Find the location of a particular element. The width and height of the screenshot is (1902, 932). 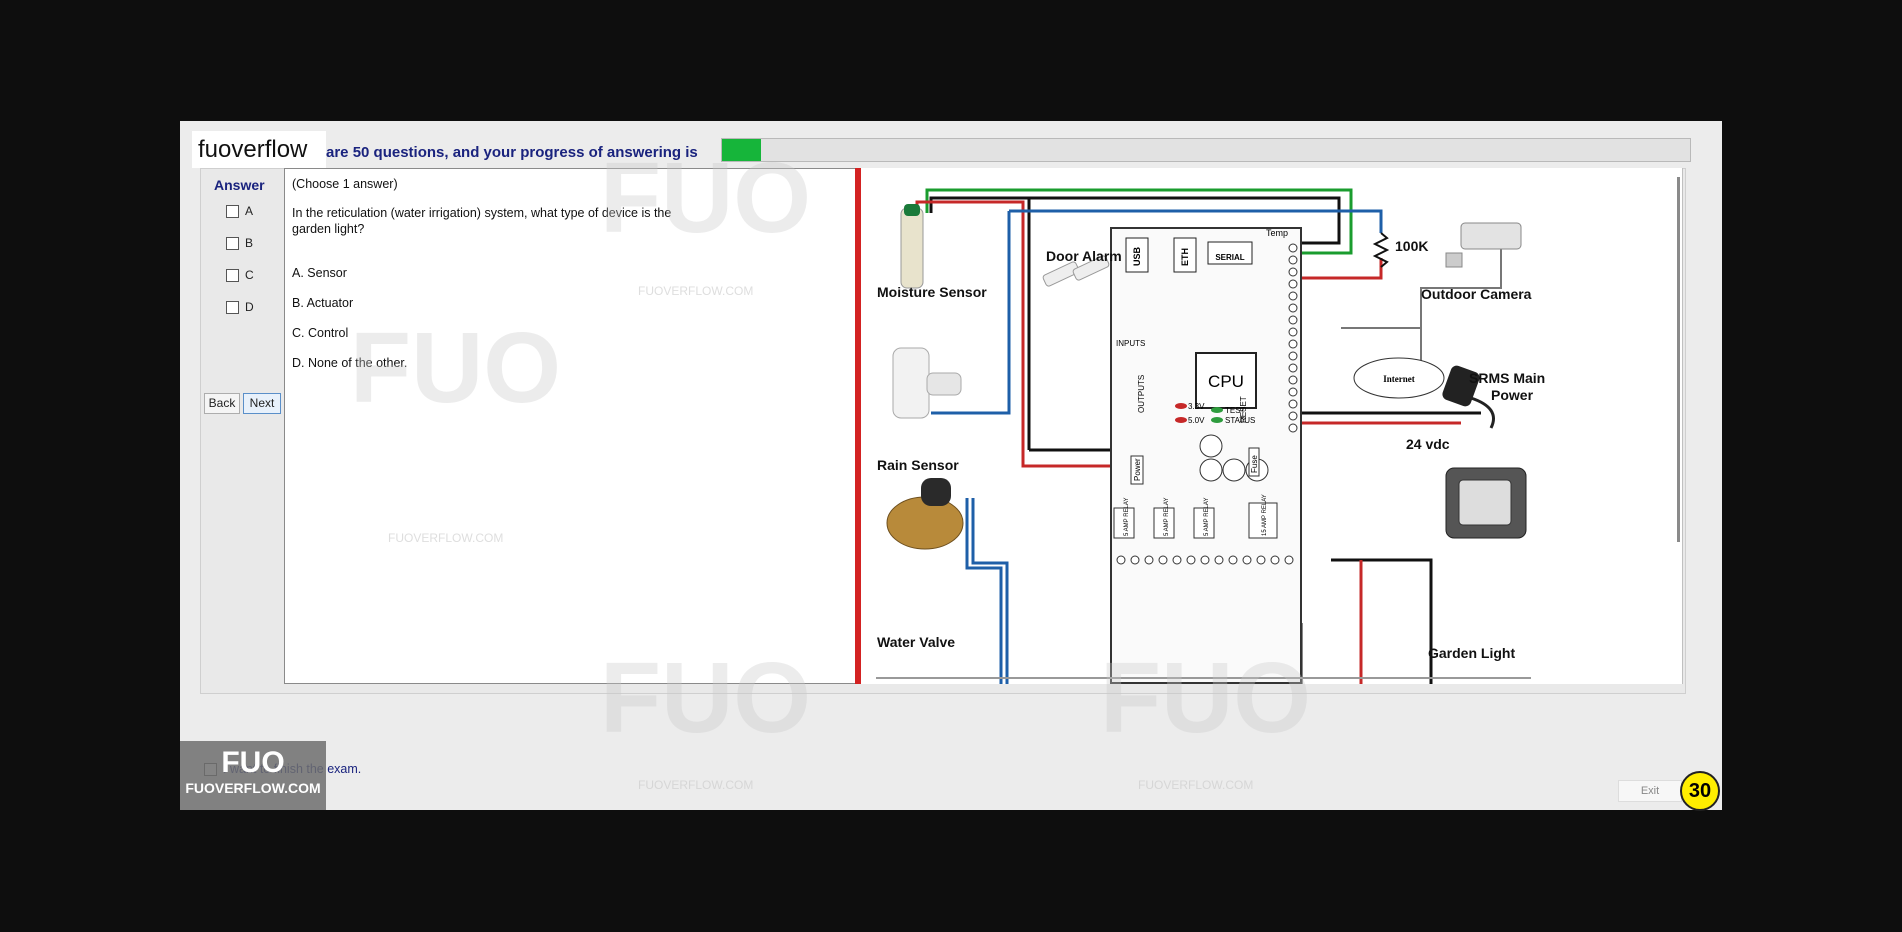

rain-sensor-icon is located at coordinates (927, 383).